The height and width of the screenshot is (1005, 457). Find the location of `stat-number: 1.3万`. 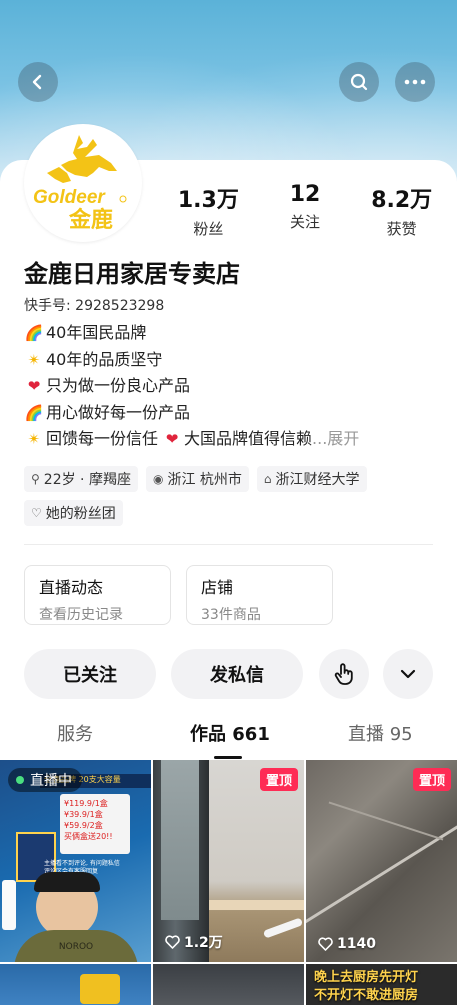

stat-number: 1.3万 is located at coordinates (208, 200).